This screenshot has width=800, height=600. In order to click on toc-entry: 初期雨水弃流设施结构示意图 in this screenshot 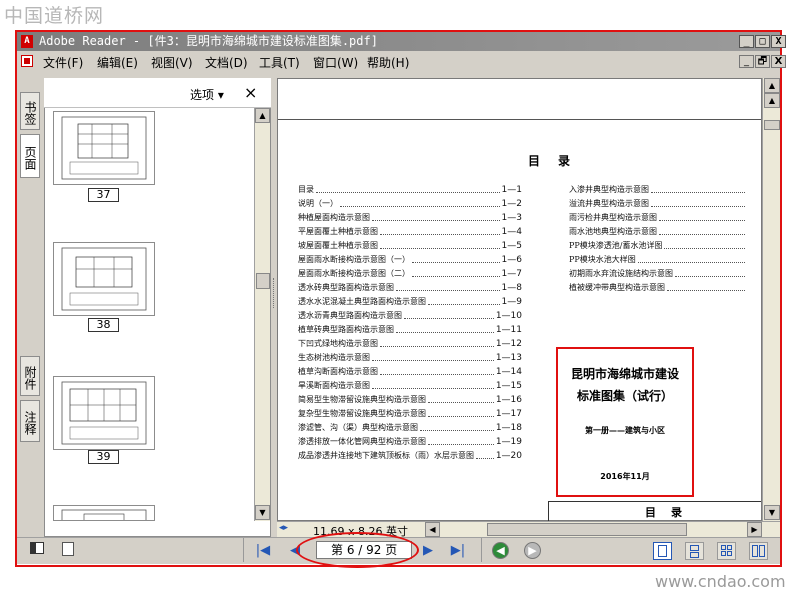, I will do `click(657, 274)`.